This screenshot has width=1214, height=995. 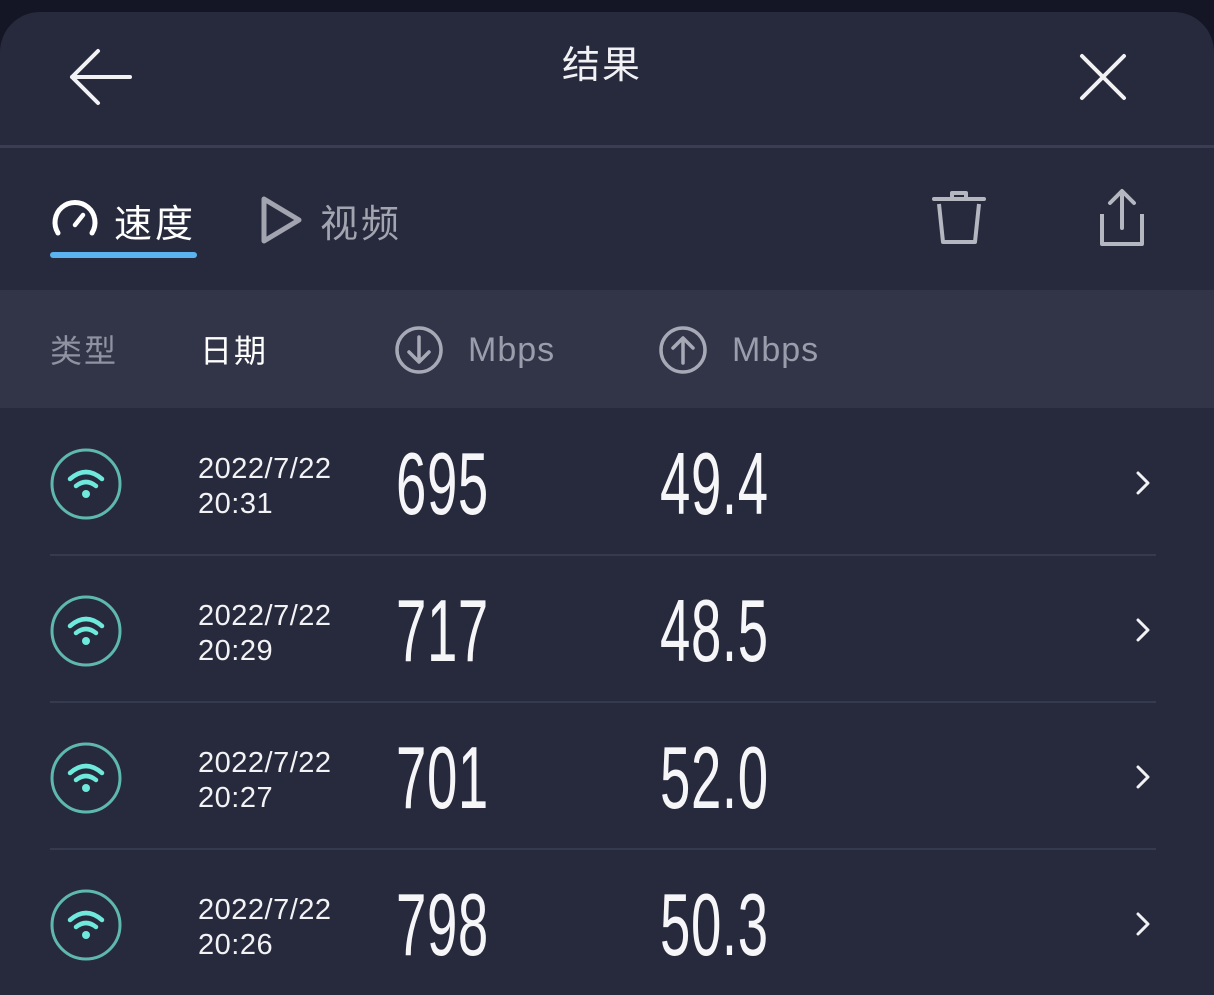 What do you see at coordinates (776, 349) in the screenshot?
I see `upload-unit: Mbps` at bounding box center [776, 349].